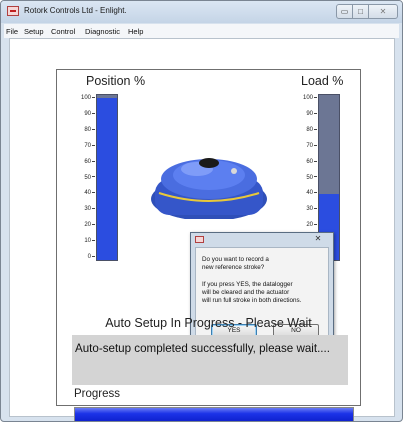 This screenshot has width=404, height=423. Describe the element at coordinates (12, 31) in the screenshot. I see `menu-file: File` at that location.